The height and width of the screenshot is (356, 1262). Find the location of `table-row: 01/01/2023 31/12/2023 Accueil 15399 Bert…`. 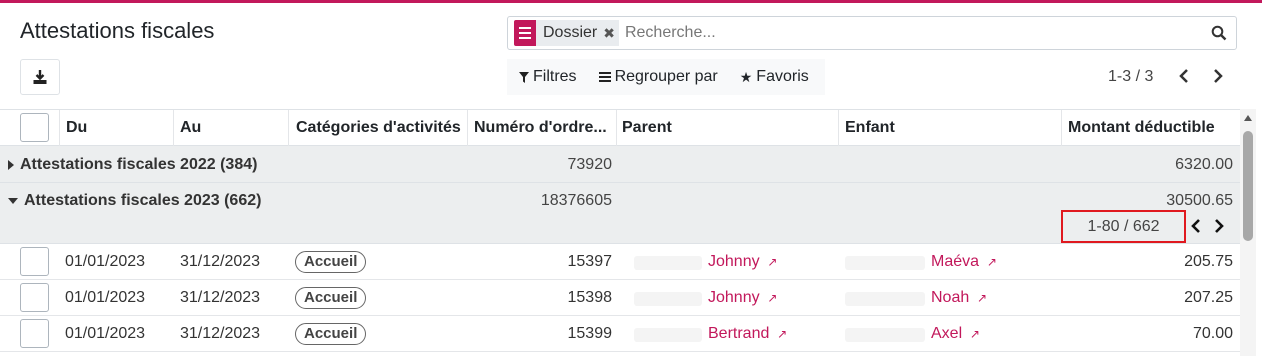

table-row: 01/01/2023 31/12/2023 Accueil 15399 Bert… is located at coordinates (620, 334).